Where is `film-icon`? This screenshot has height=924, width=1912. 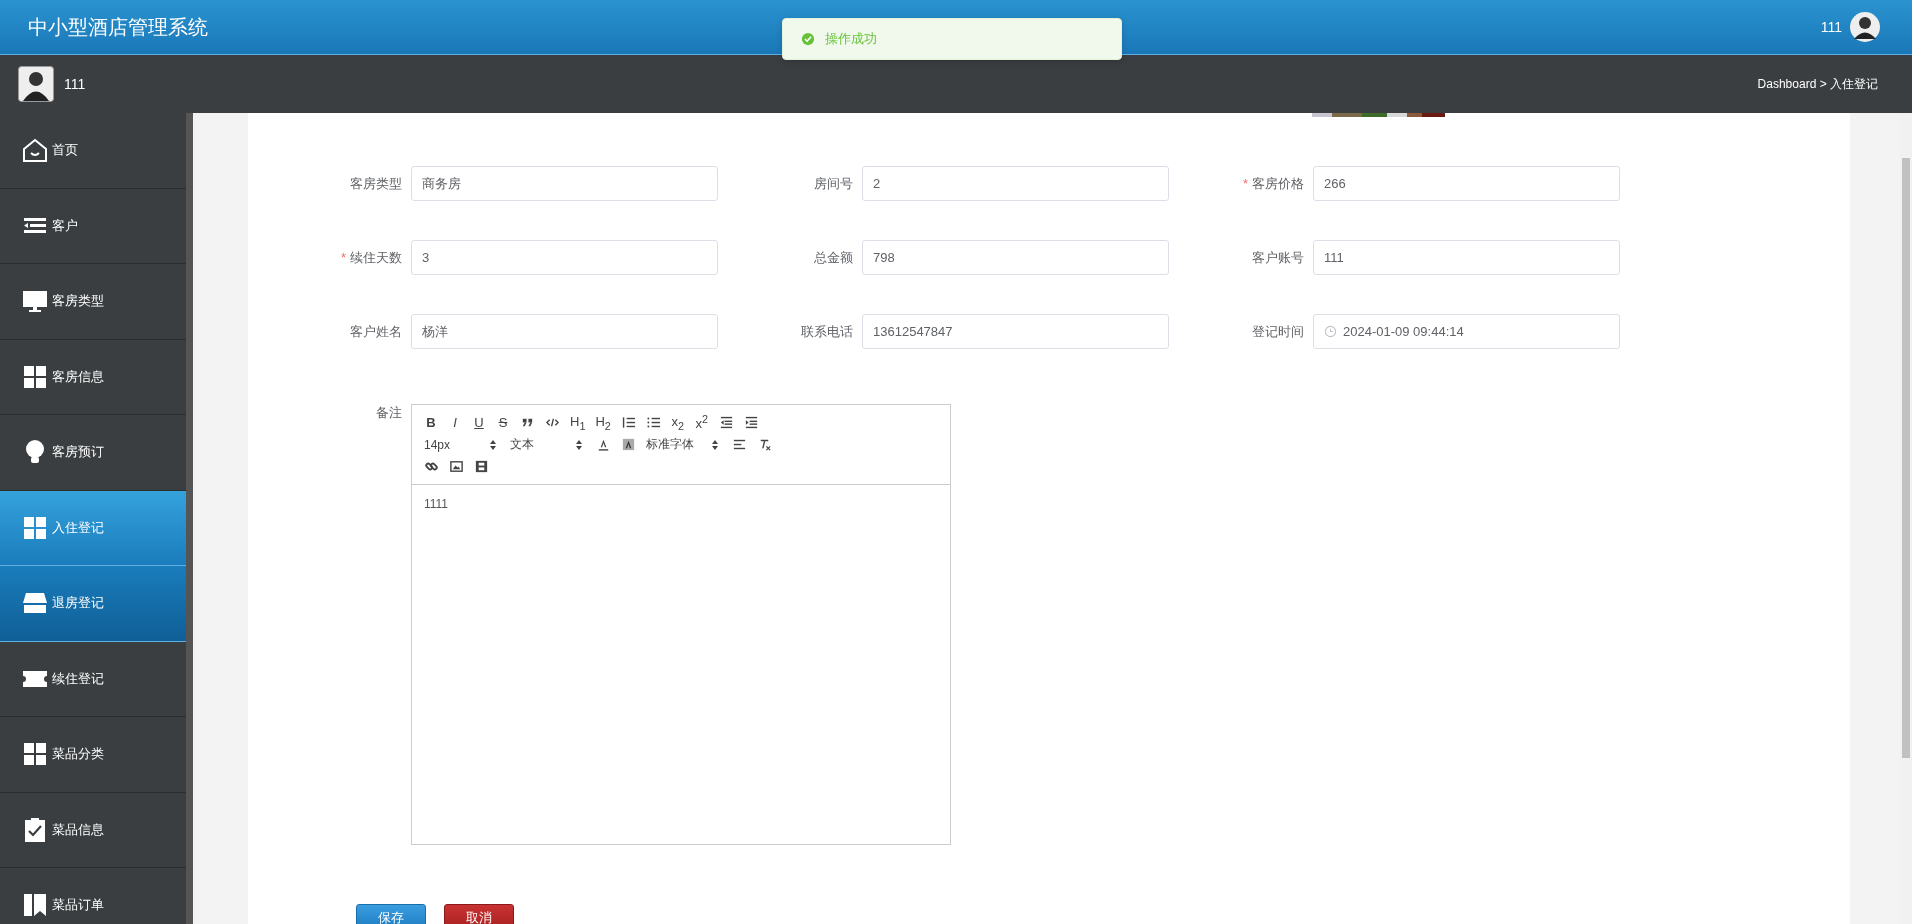 film-icon is located at coordinates (481, 466).